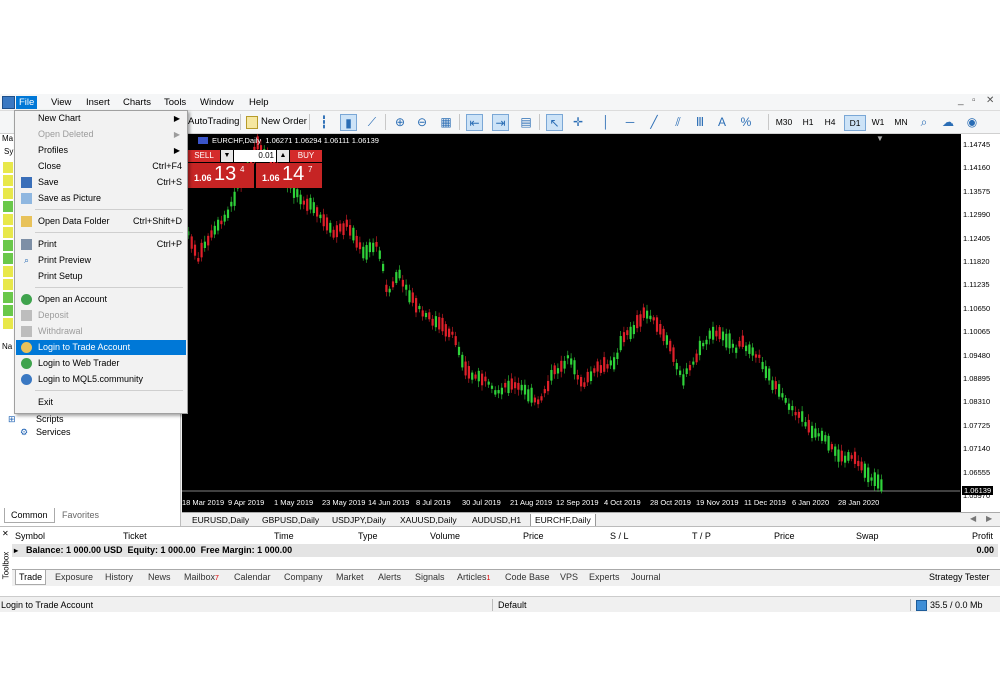  What do you see at coordinates (101, 166) in the screenshot?
I see `menu-item-close: Close Ctrl+F4` at bounding box center [101, 166].